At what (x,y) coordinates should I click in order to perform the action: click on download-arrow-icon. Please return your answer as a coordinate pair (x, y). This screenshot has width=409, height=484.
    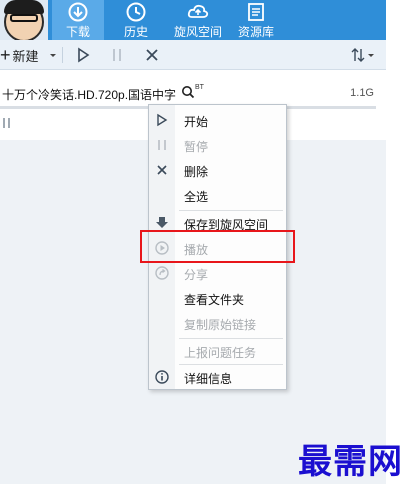
    Looking at the image, I should click on (162, 222).